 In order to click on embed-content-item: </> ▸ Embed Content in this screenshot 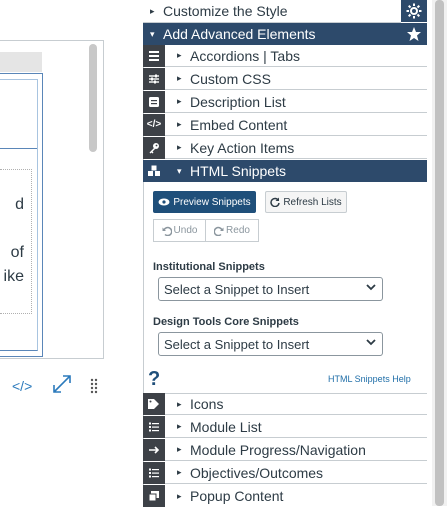, I will do `click(285, 124)`.